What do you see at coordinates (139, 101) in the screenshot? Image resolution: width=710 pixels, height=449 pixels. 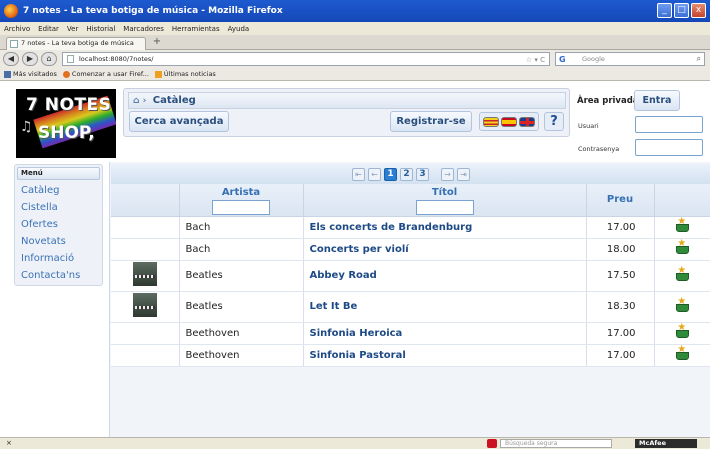 I see `home-icon: ⌂ ›` at bounding box center [139, 101].